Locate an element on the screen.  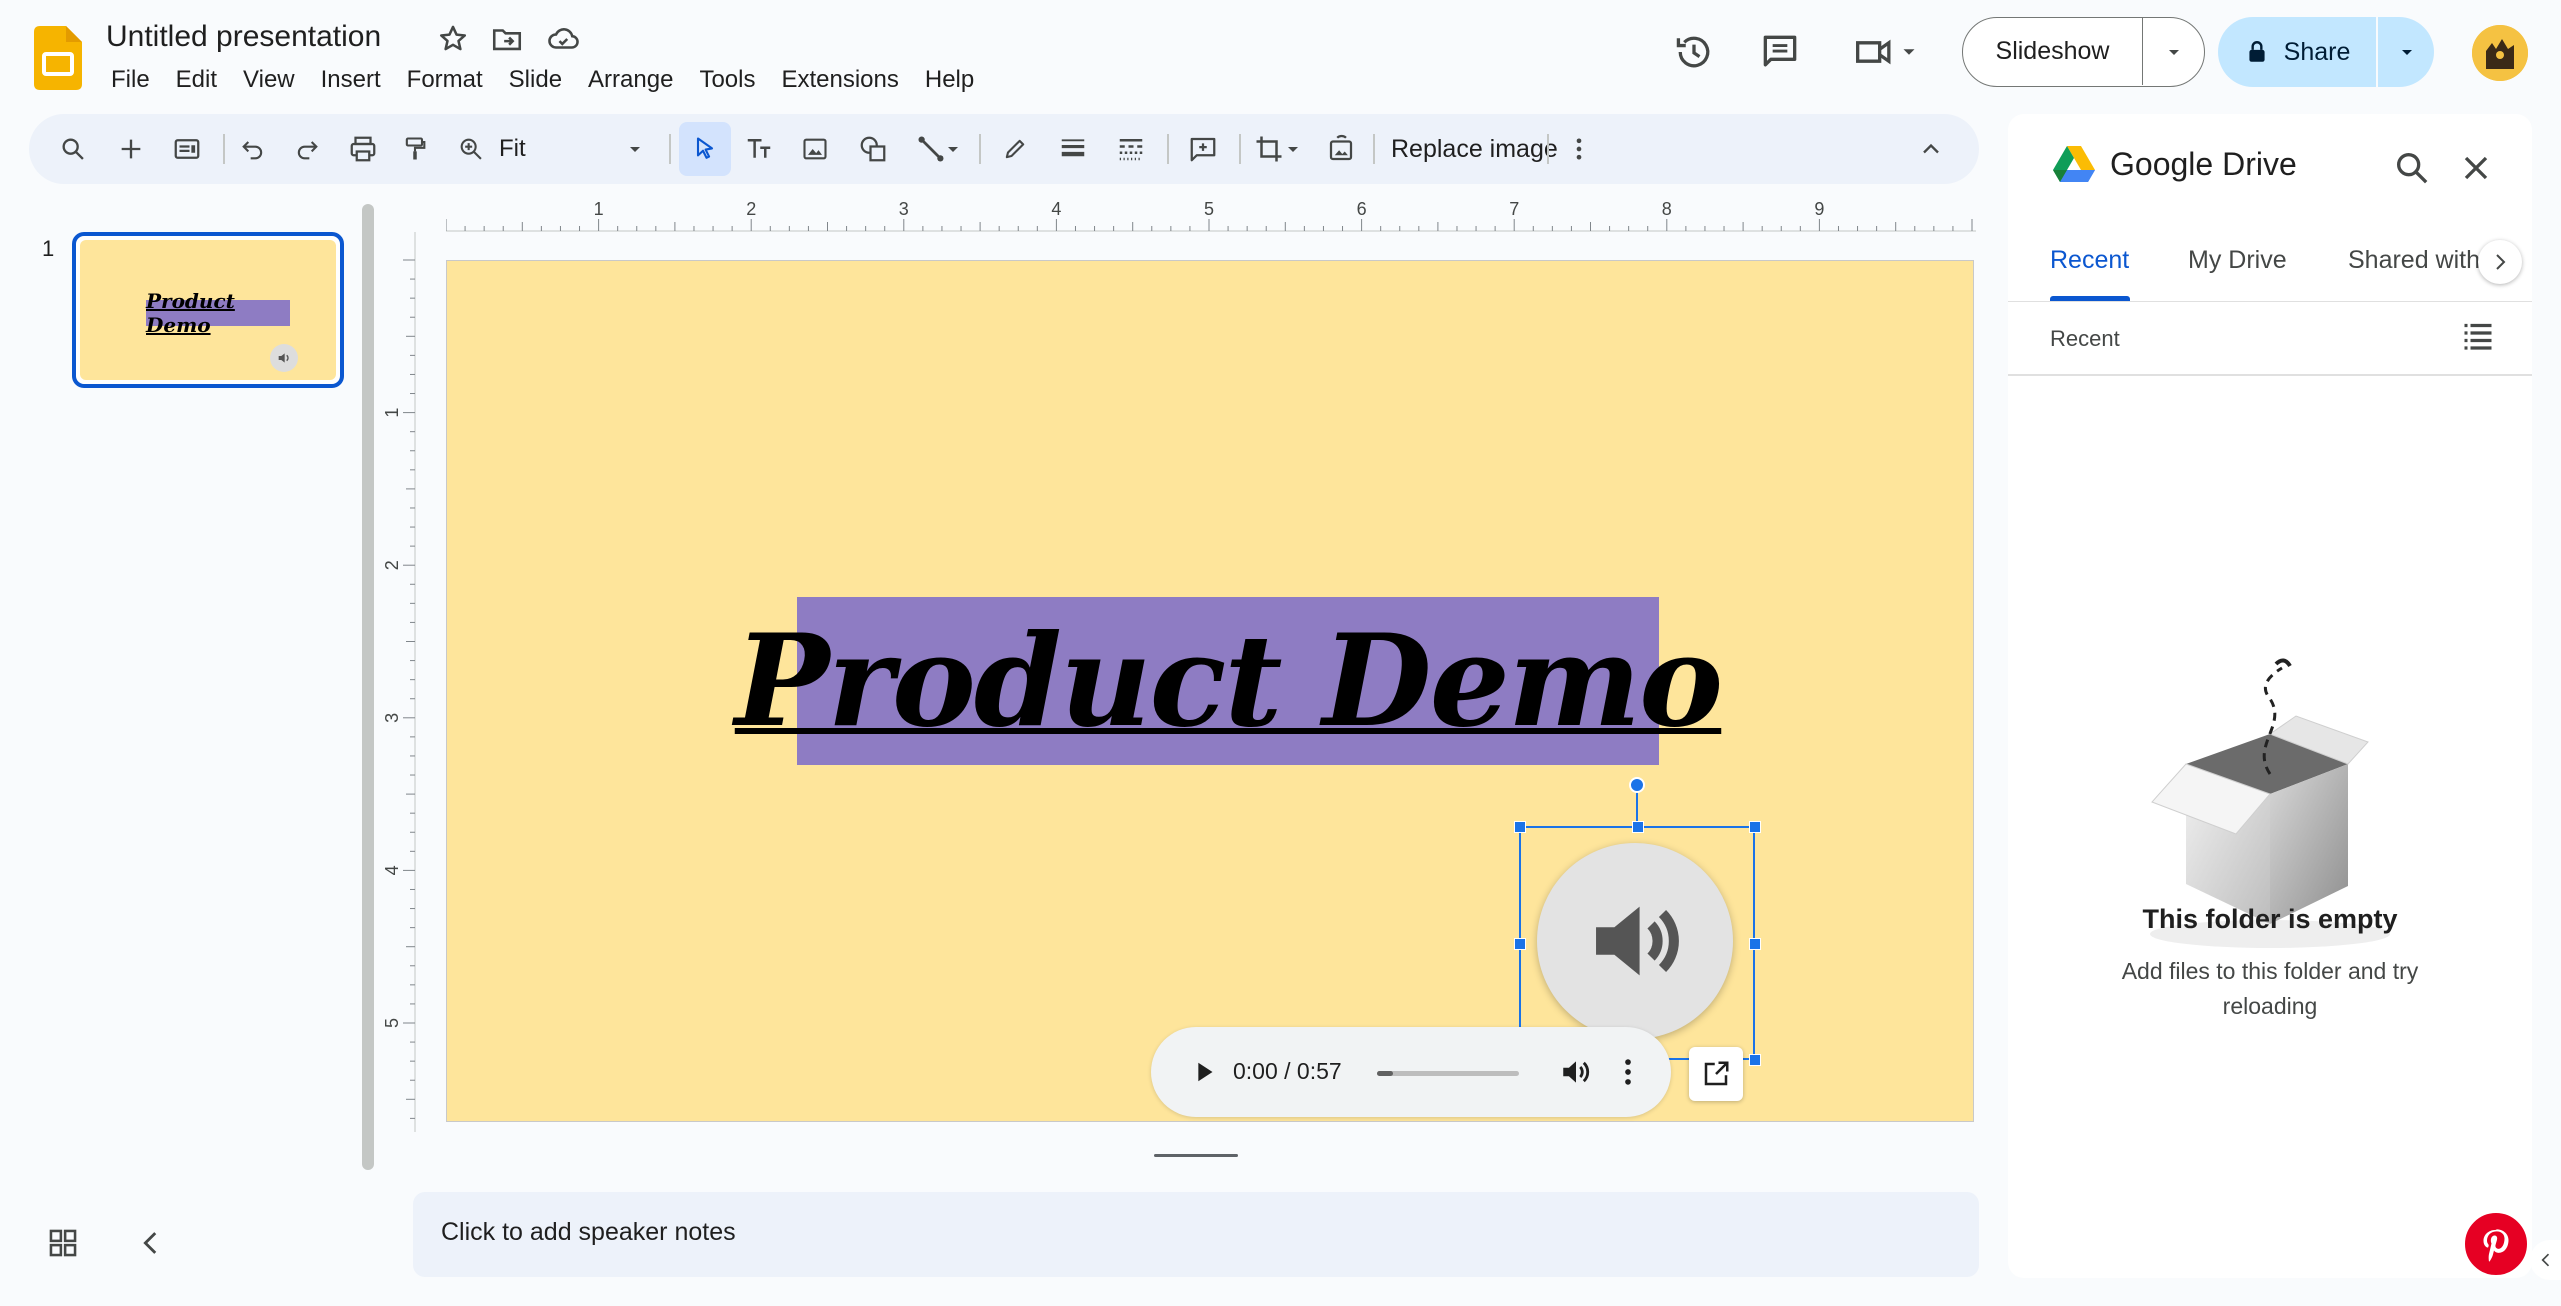
tab-my-drive: My Drive is located at coordinates (2237, 260).